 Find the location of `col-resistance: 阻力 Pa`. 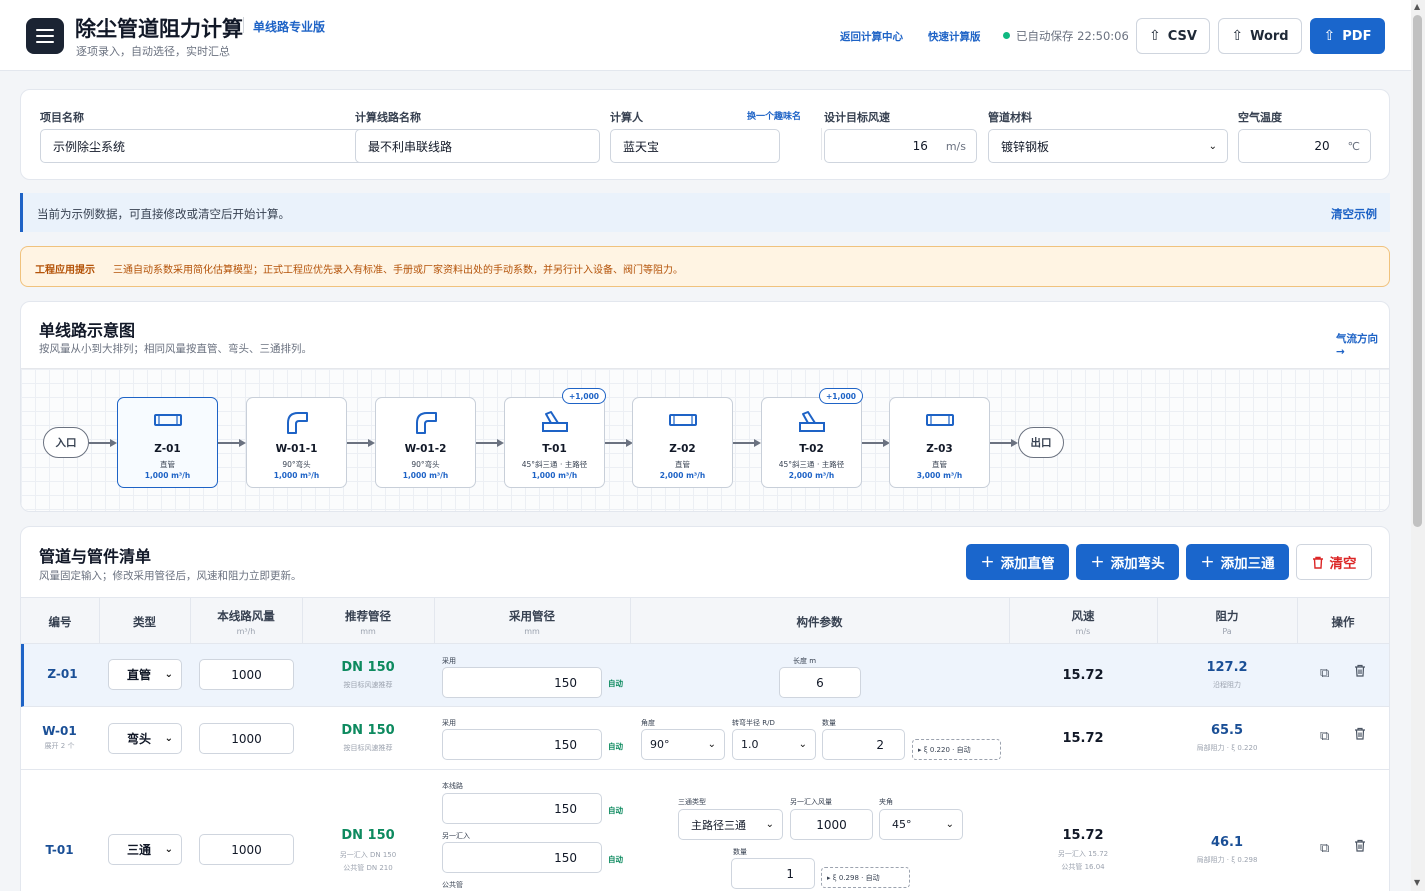

col-resistance: 阻力 Pa is located at coordinates (1227, 622).